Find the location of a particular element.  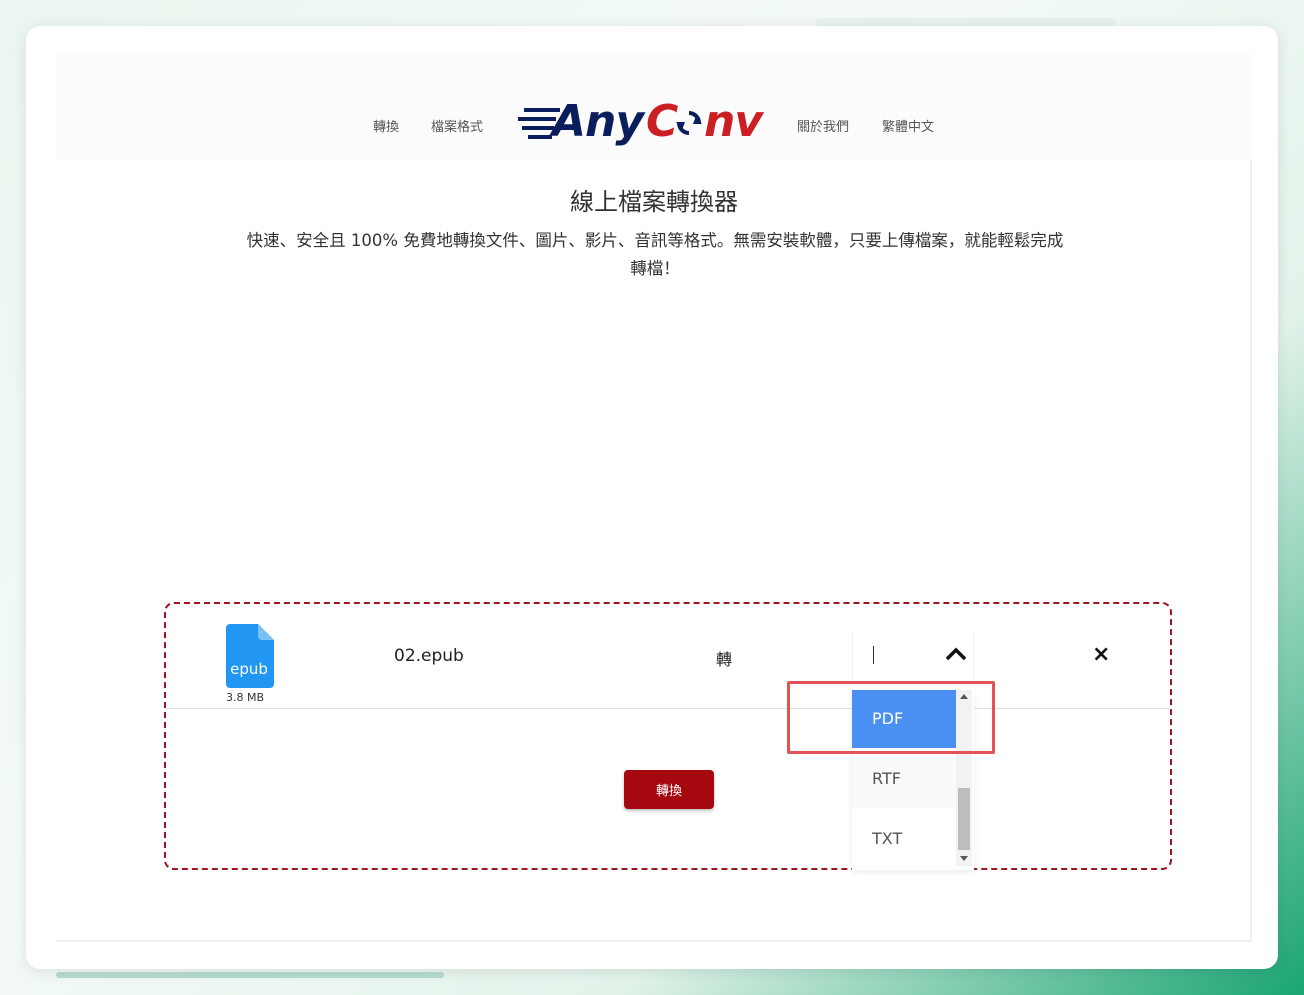

file-name: 02.epub is located at coordinates (429, 656).